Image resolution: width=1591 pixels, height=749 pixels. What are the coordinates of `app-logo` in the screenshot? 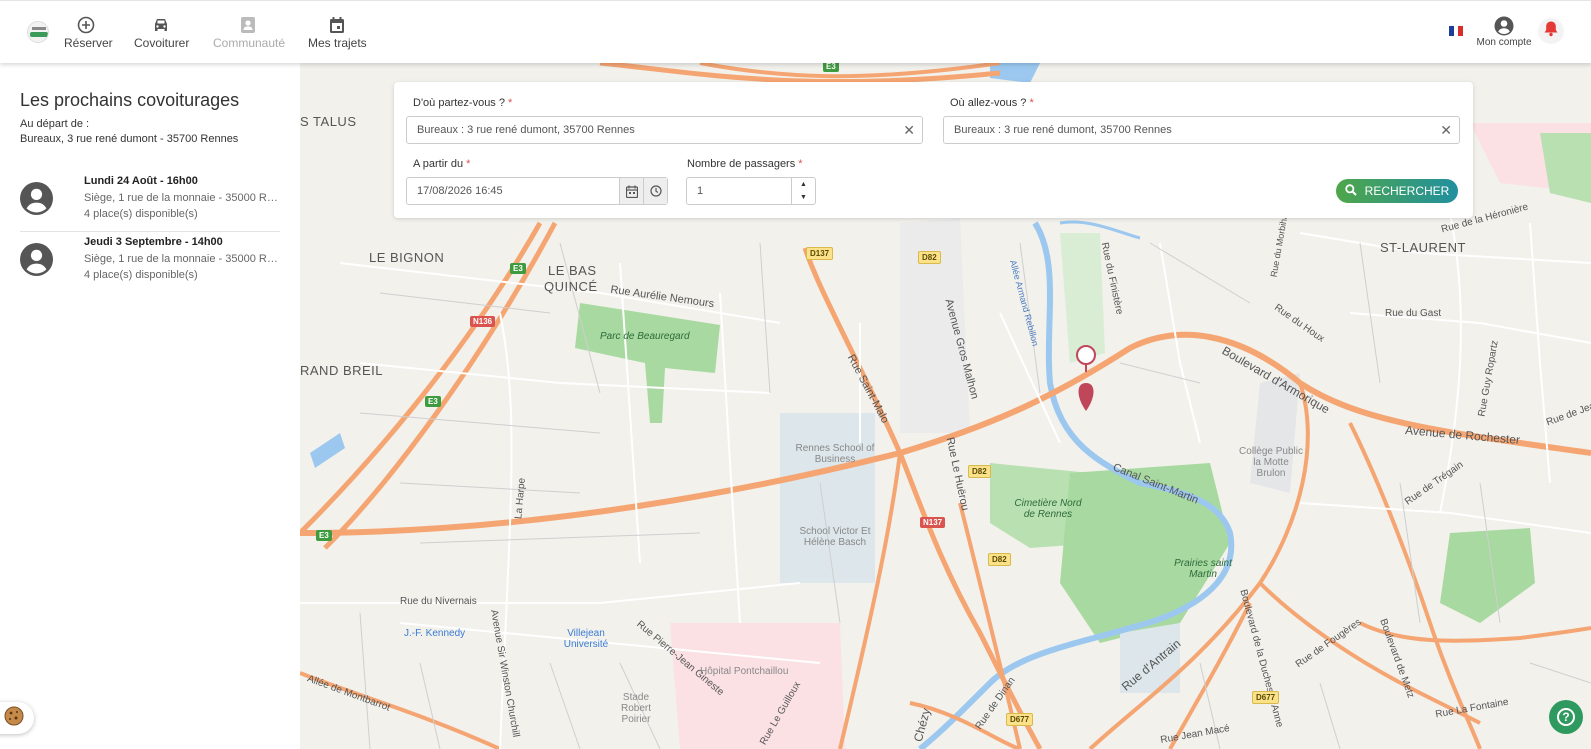 It's located at (38, 32).